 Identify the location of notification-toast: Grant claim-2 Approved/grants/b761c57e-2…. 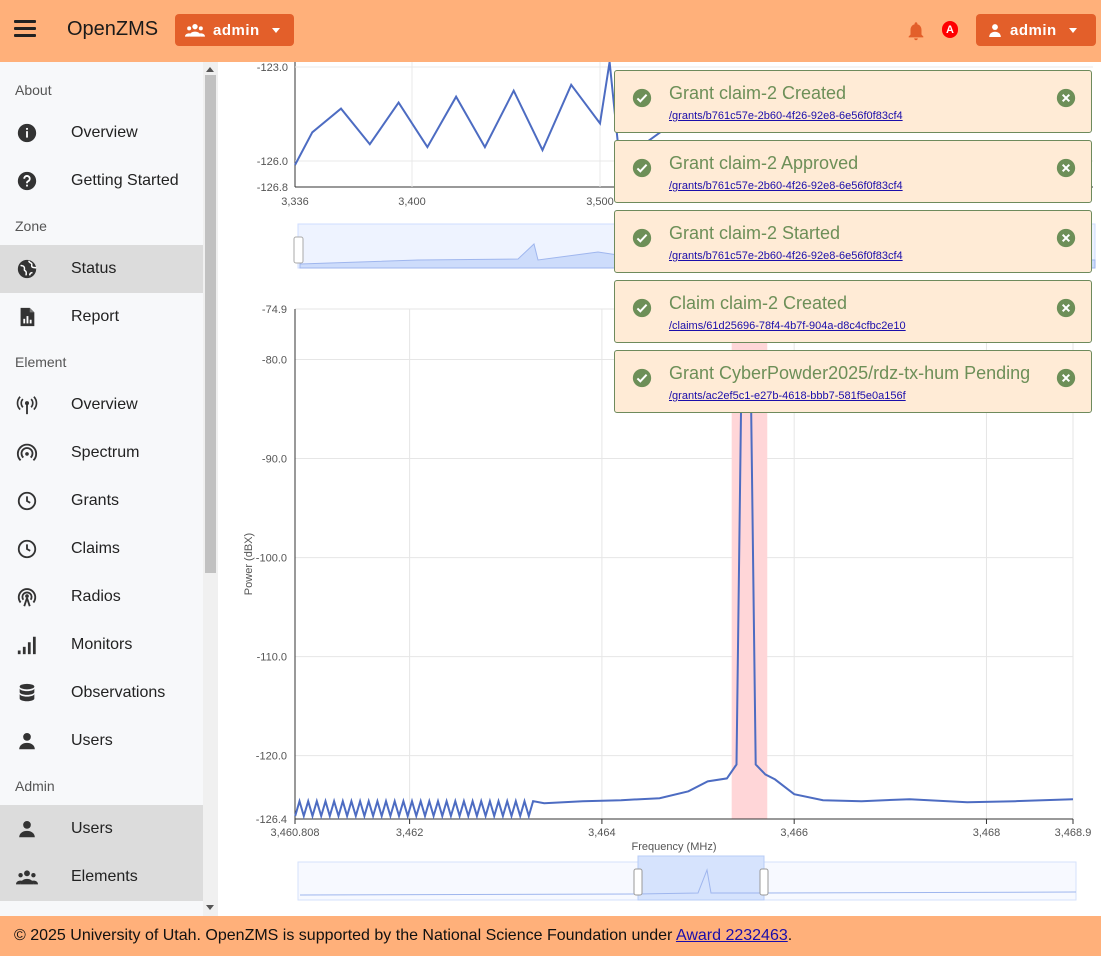
(853, 171).